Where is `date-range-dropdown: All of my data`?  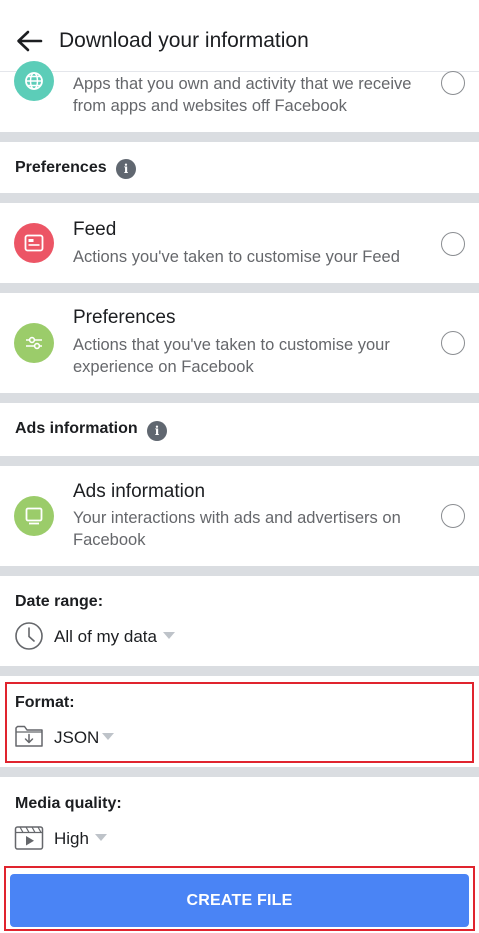
date-range-dropdown: All of my data is located at coordinates (105, 637).